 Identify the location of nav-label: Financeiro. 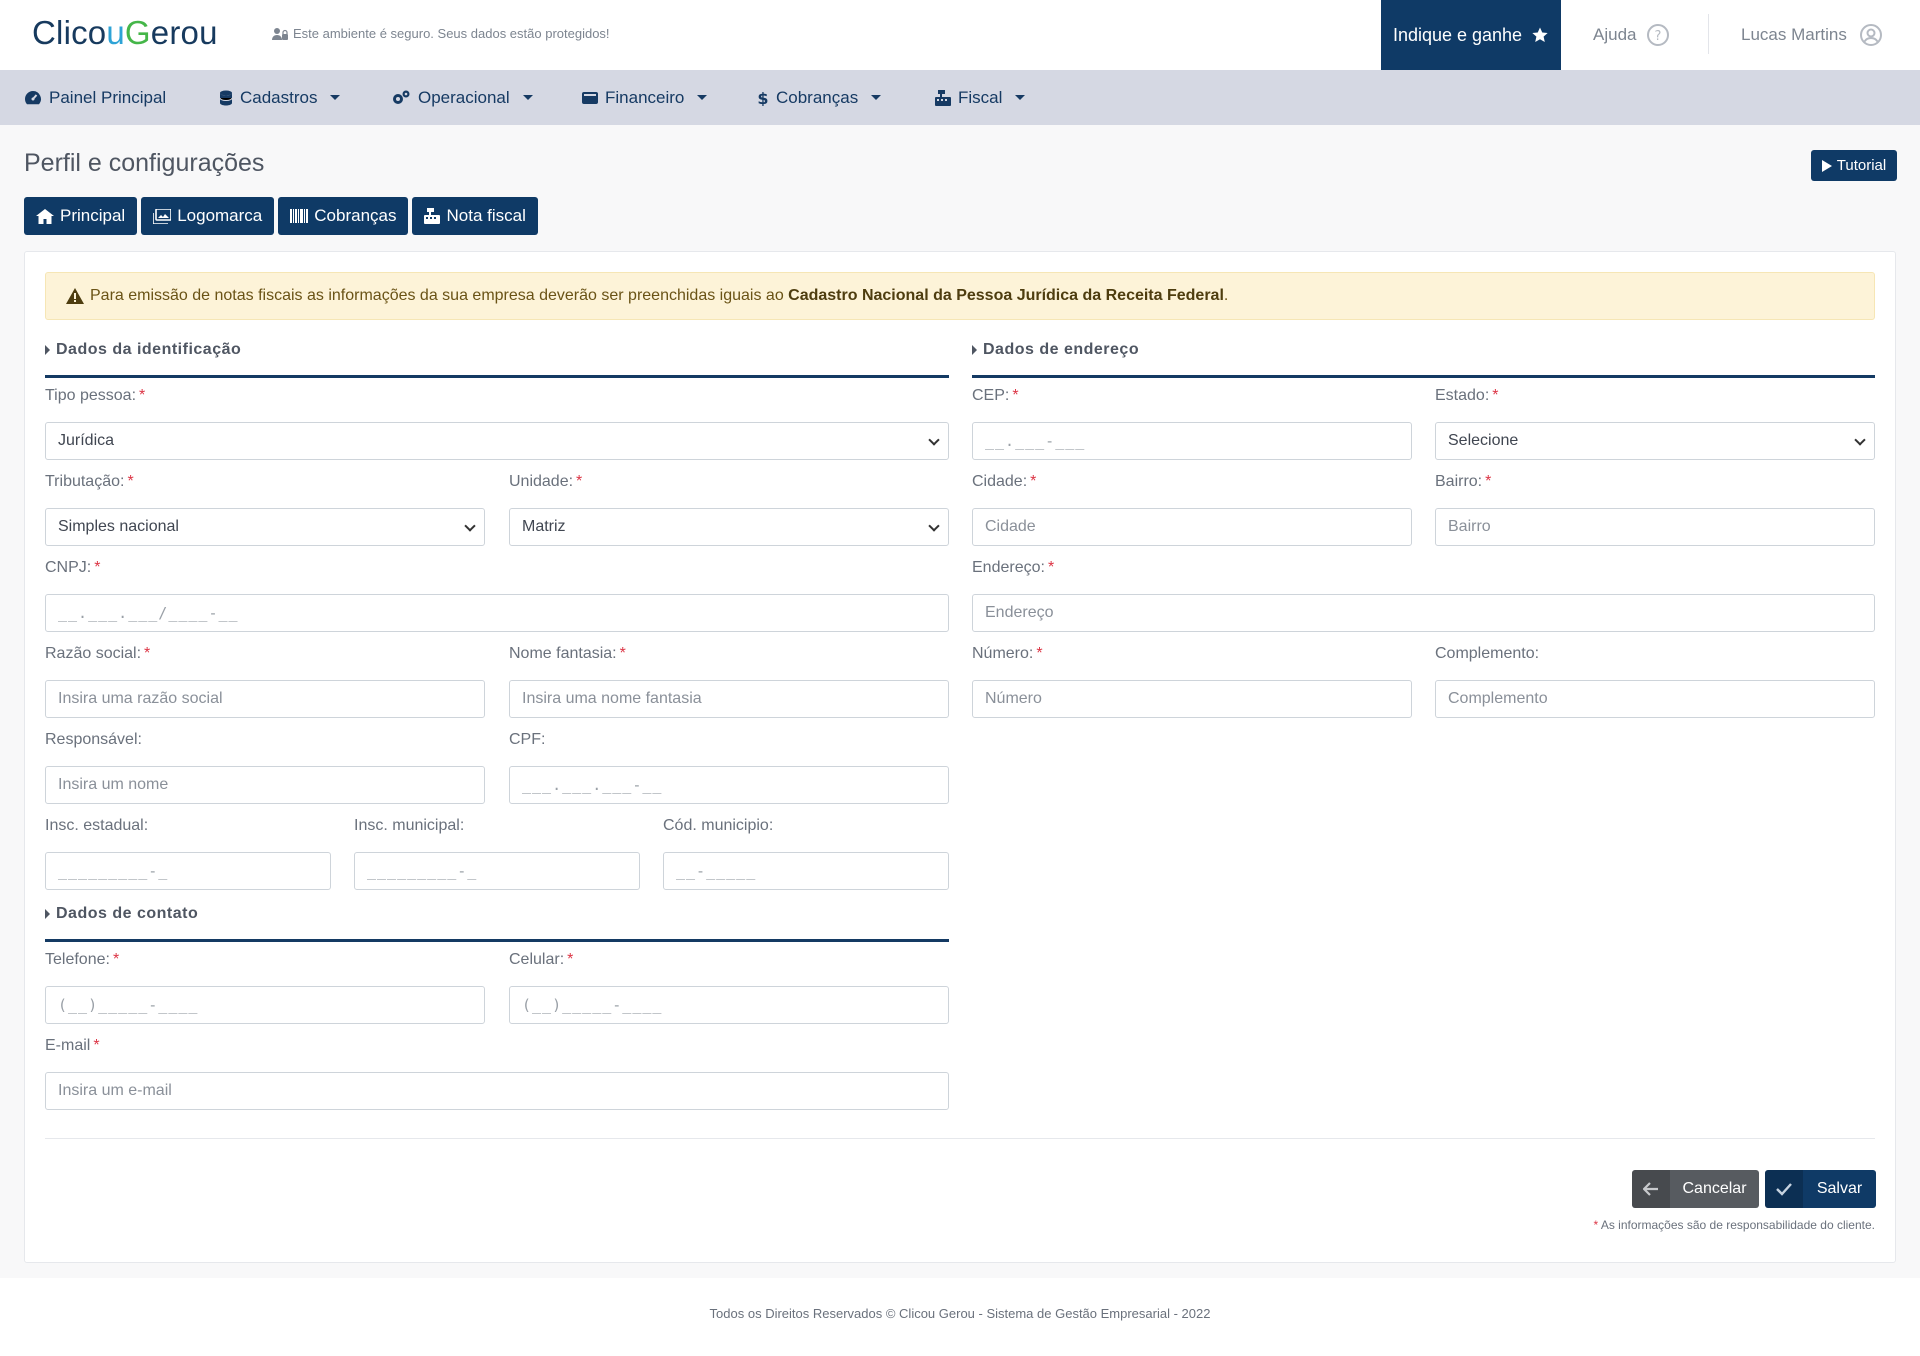
(645, 97).